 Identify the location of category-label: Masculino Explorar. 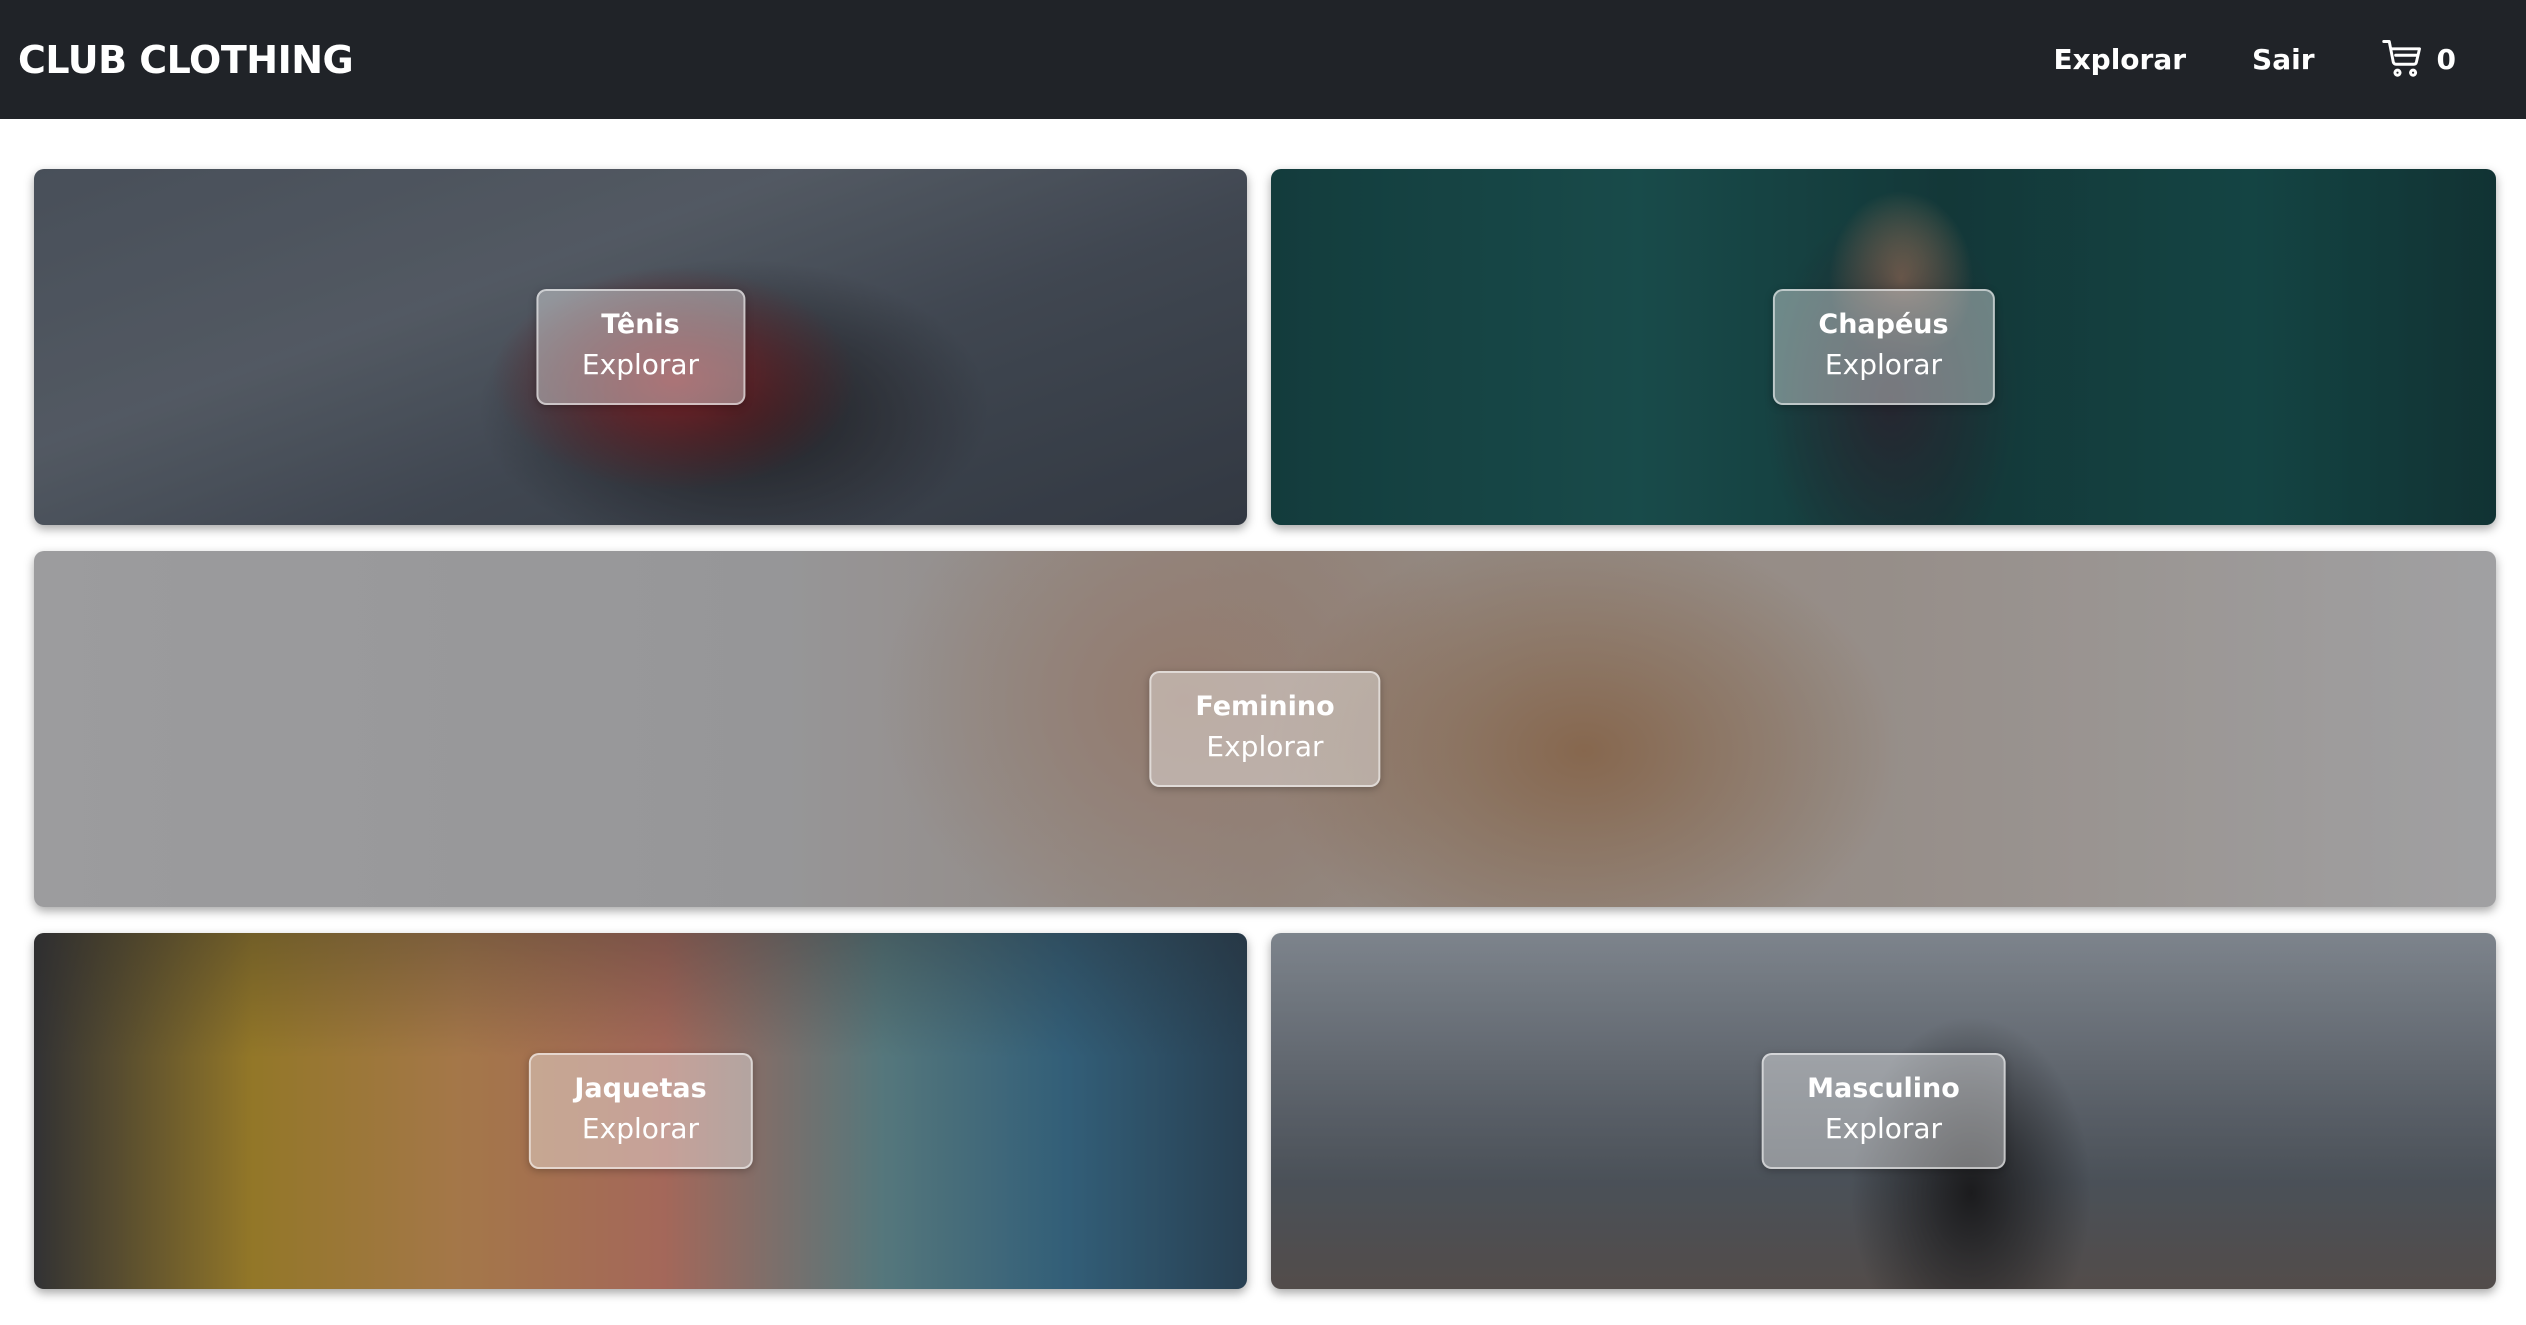
(1883, 1111).